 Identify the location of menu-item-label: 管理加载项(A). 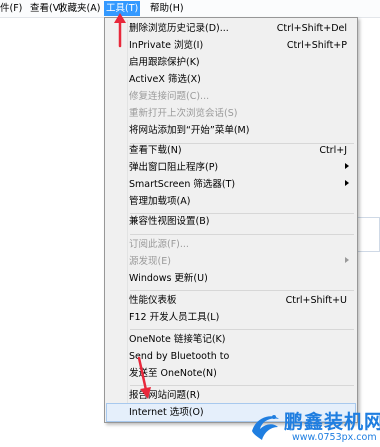
(160, 201).